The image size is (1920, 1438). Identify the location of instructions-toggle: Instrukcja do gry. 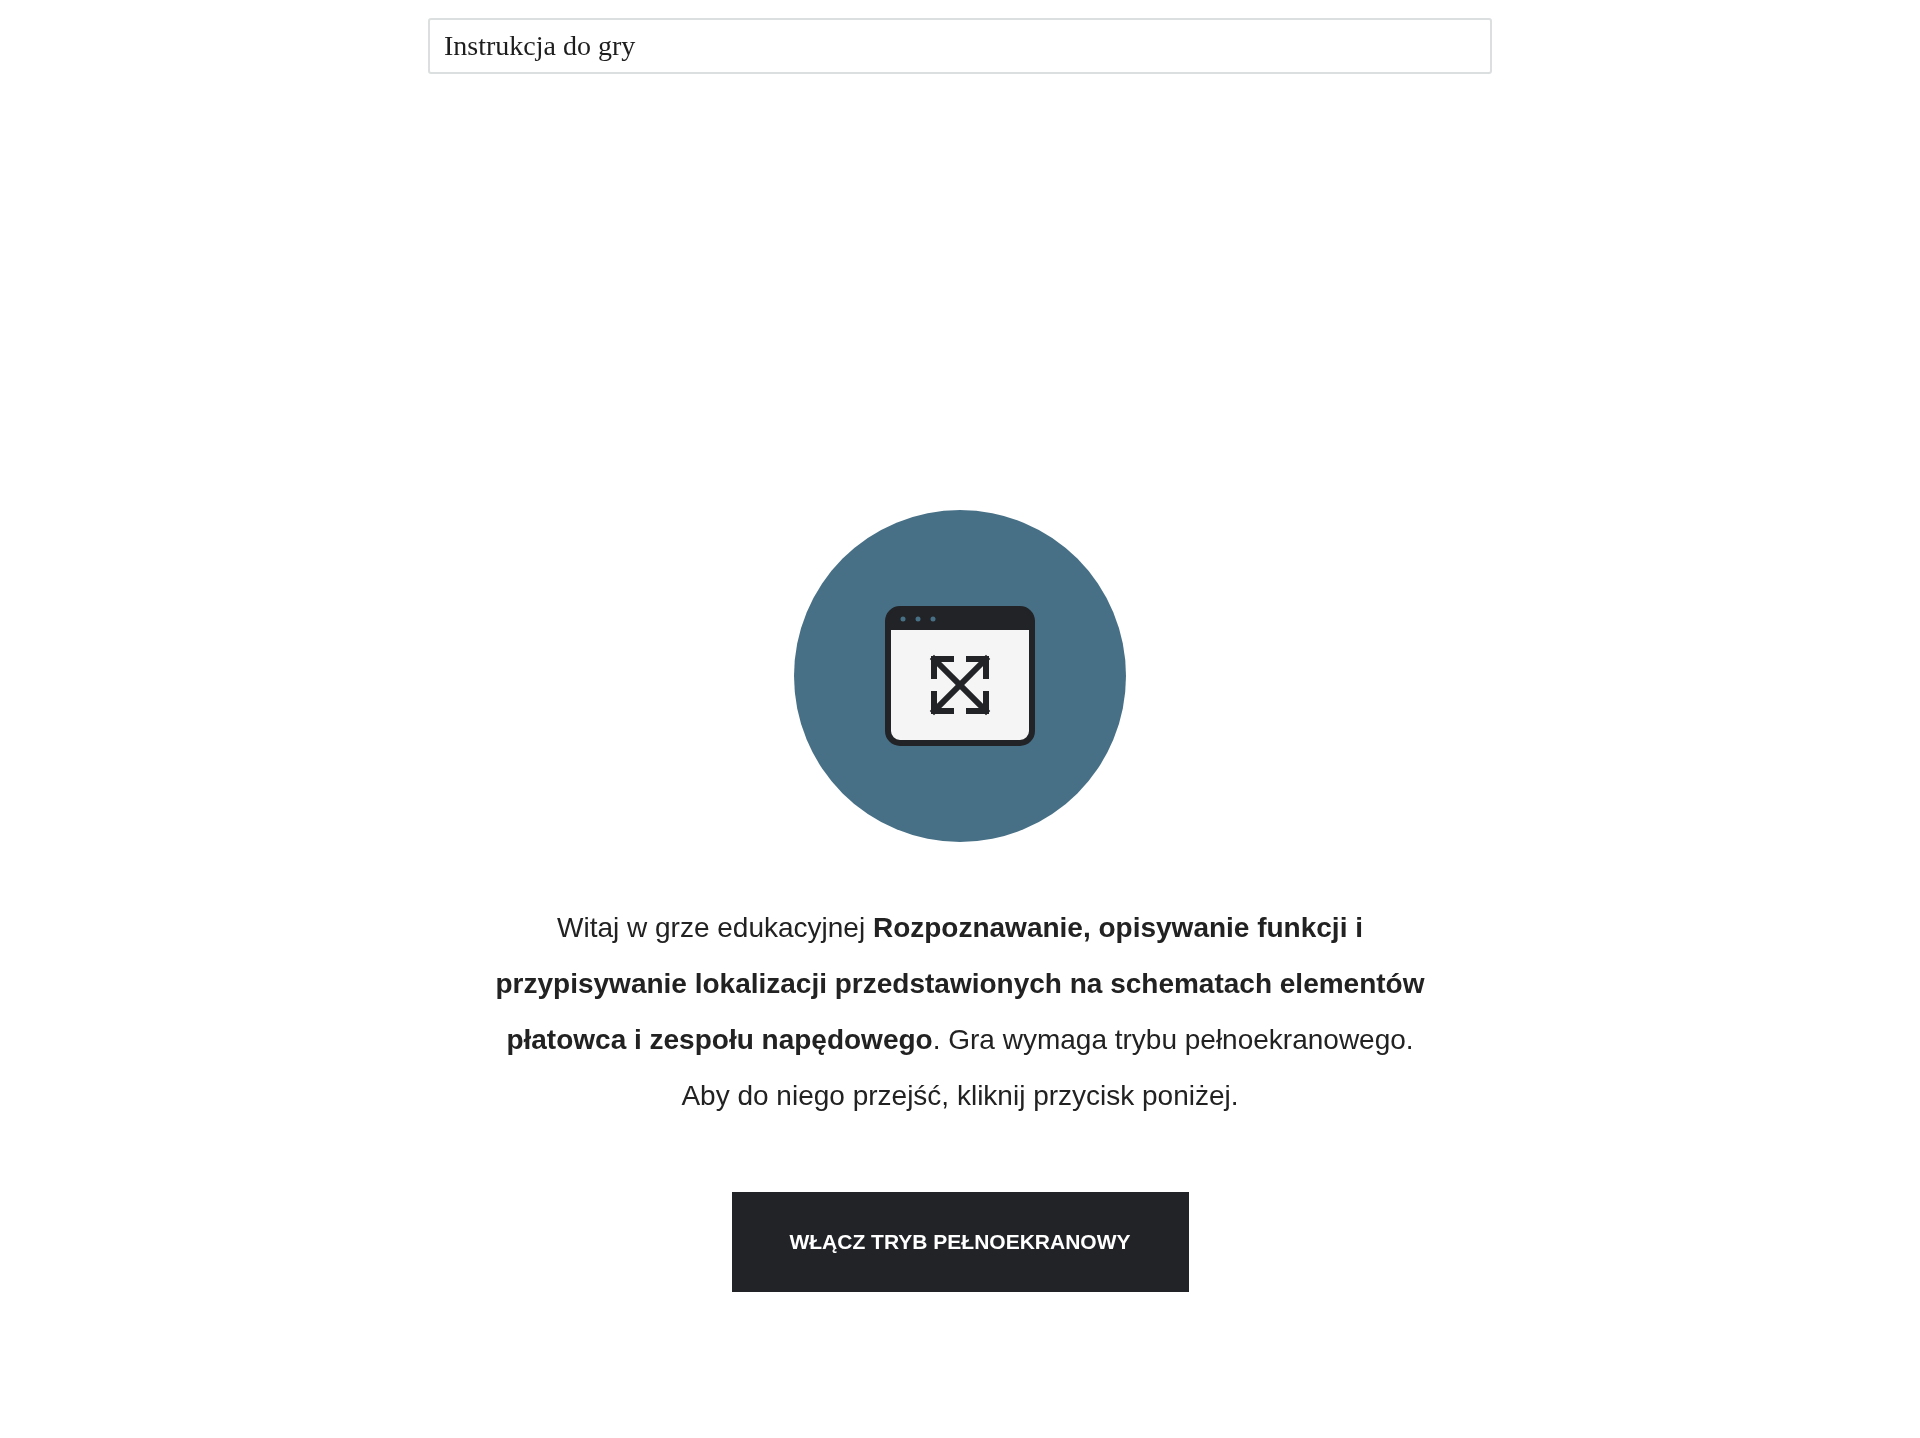
(960, 46).